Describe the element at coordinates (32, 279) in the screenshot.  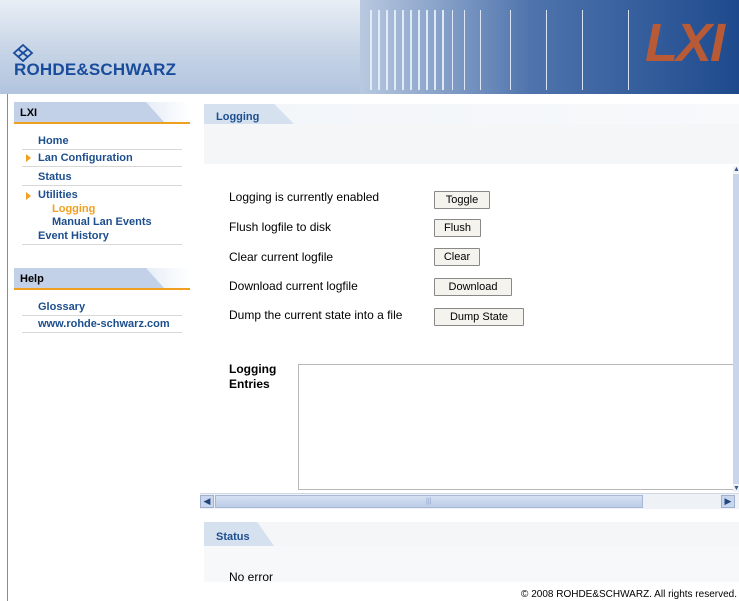
I see `sidebar-section-help-label: Help` at that location.